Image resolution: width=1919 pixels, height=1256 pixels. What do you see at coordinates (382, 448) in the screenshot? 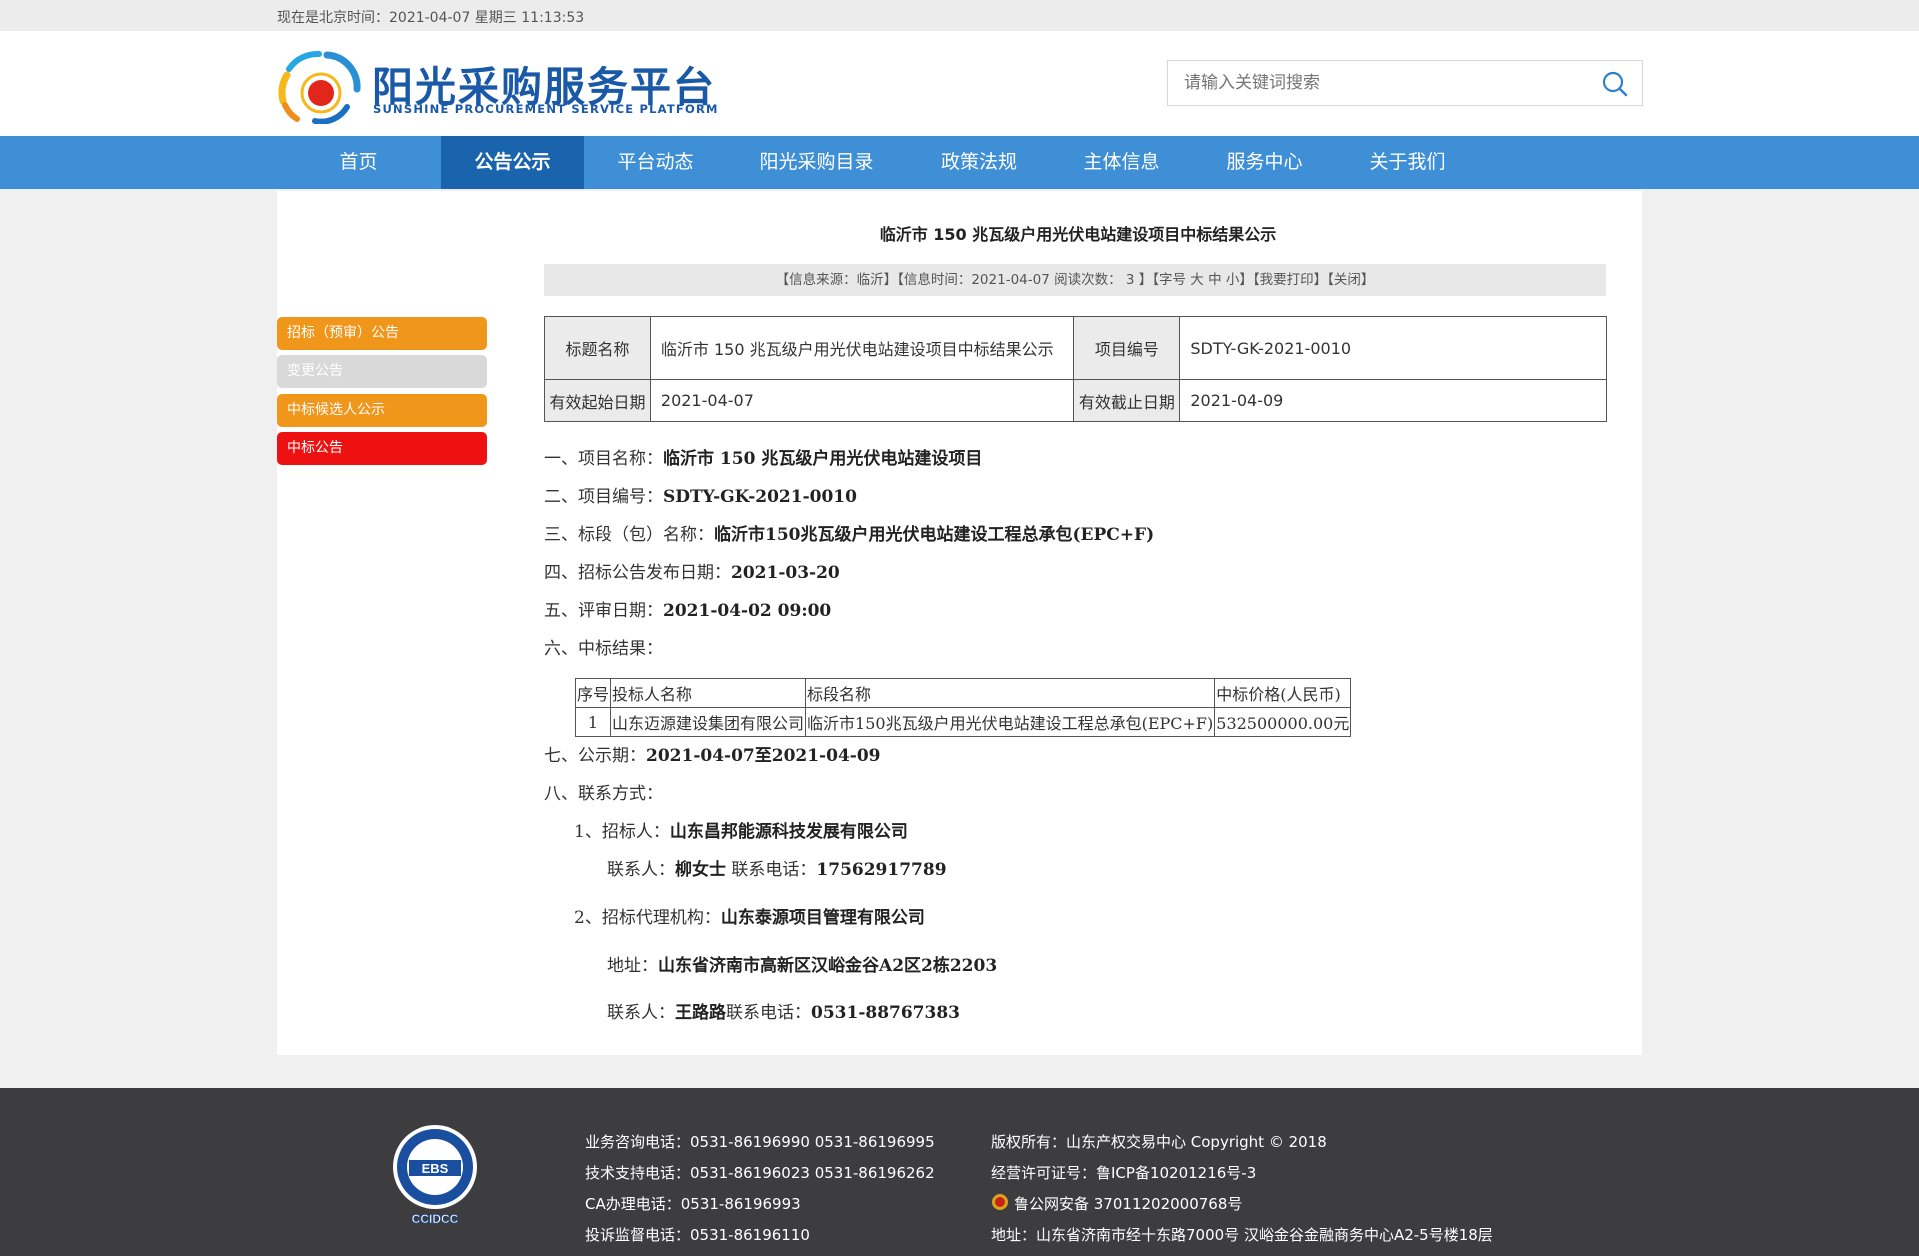
I see `sidebar-item-award-notice: 中标公告` at bounding box center [382, 448].